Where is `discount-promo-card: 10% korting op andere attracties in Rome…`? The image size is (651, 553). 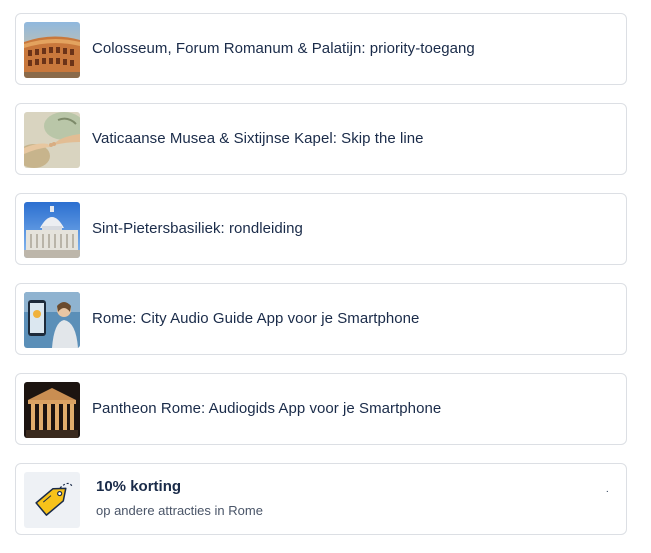 discount-promo-card: 10% korting op andere attracties in Rome… is located at coordinates (321, 499).